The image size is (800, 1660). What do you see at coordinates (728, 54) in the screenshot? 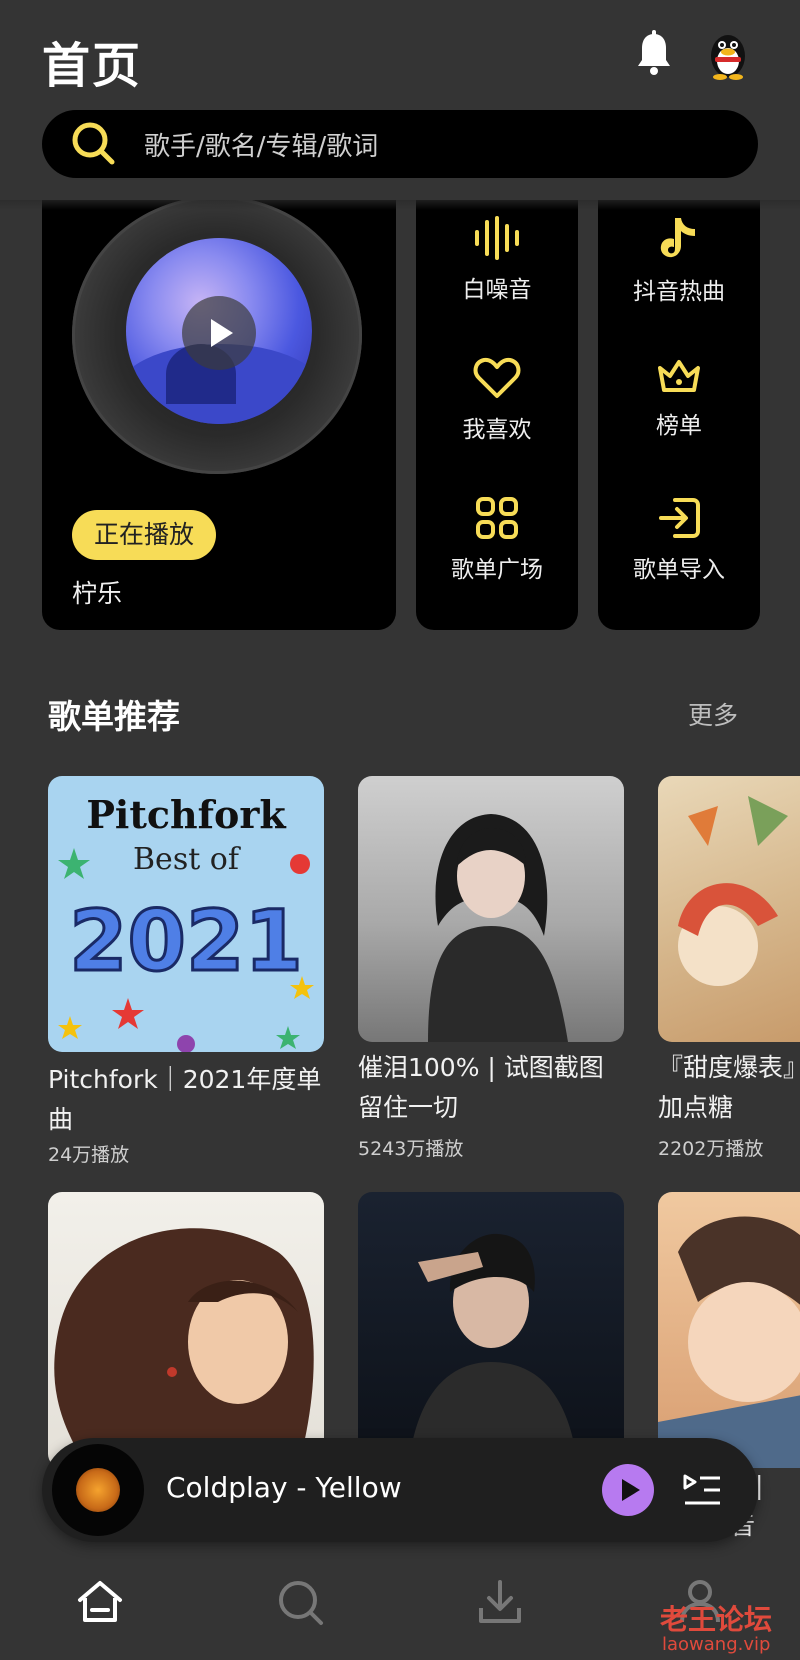
I see `avatar` at bounding box center [728, 54].